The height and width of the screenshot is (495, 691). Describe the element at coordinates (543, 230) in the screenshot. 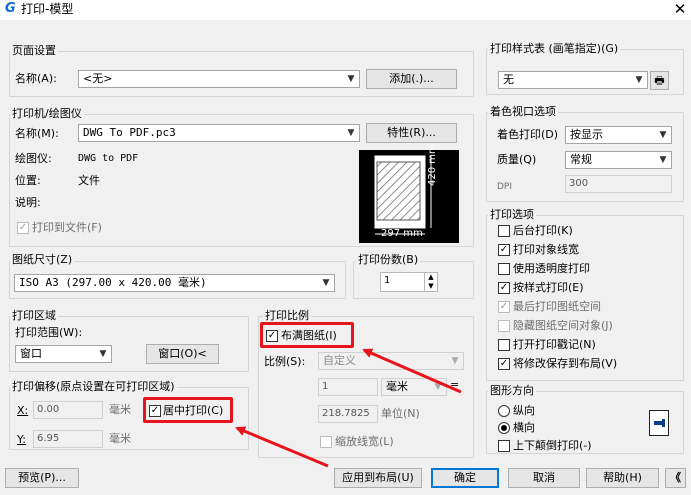

I see `plot-option-label: 后台打印(K)` at that location.